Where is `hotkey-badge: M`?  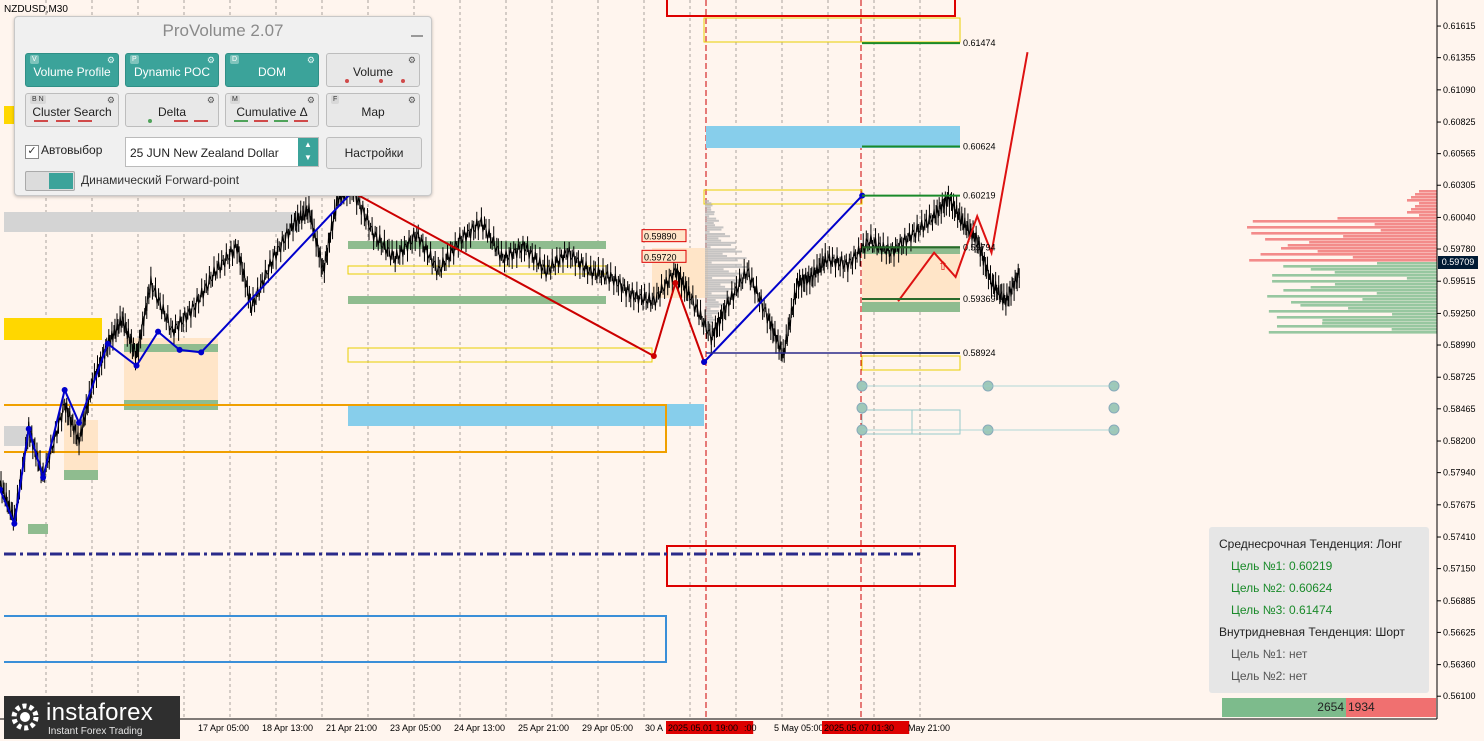 hotkey-badge: M is located at coordinates (235, 99).